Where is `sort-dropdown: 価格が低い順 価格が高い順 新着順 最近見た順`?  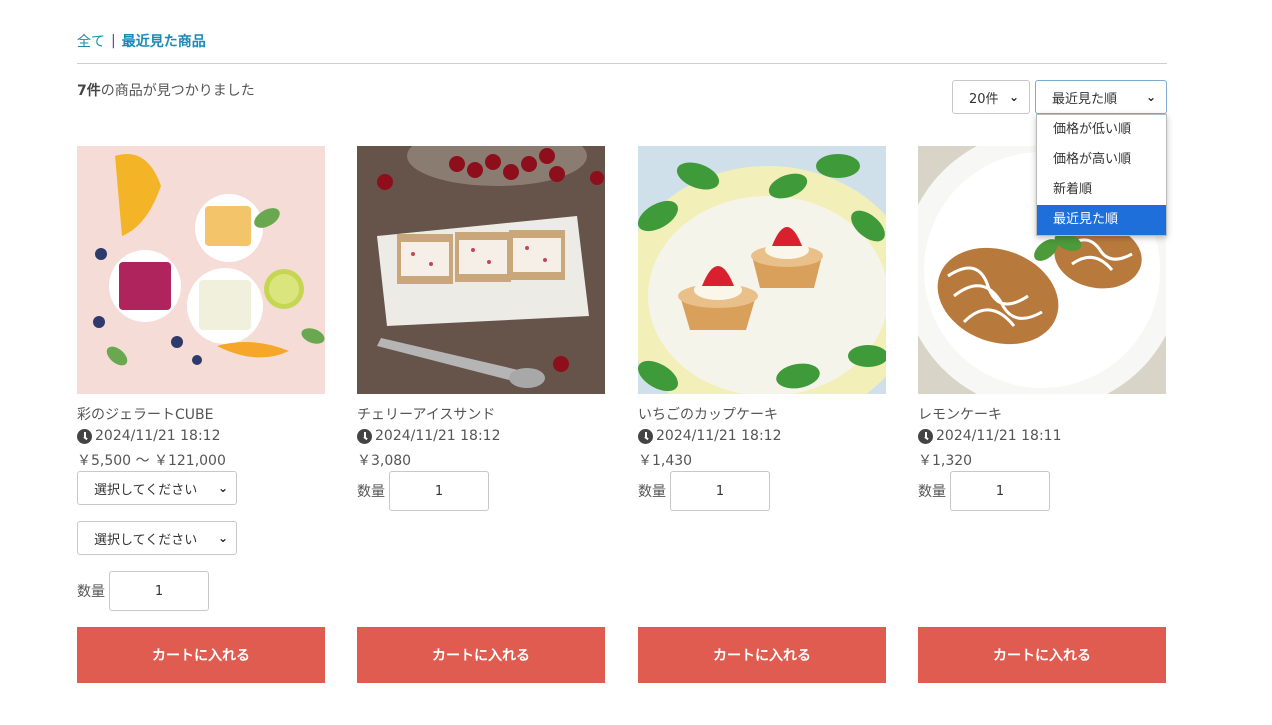
sort-dropdown: 価格が低い順 価格が高い順 新着順 最近見た順 is located at coordinates (1101, 175).